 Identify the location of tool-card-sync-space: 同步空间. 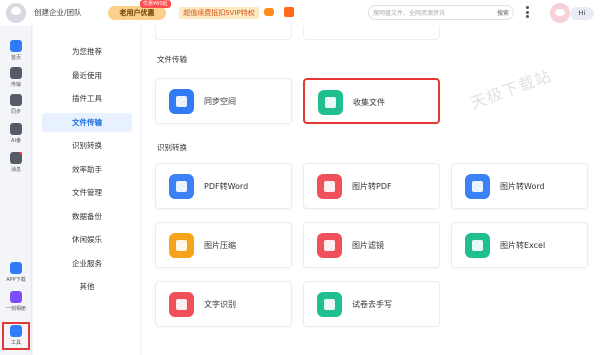
(223, 101).